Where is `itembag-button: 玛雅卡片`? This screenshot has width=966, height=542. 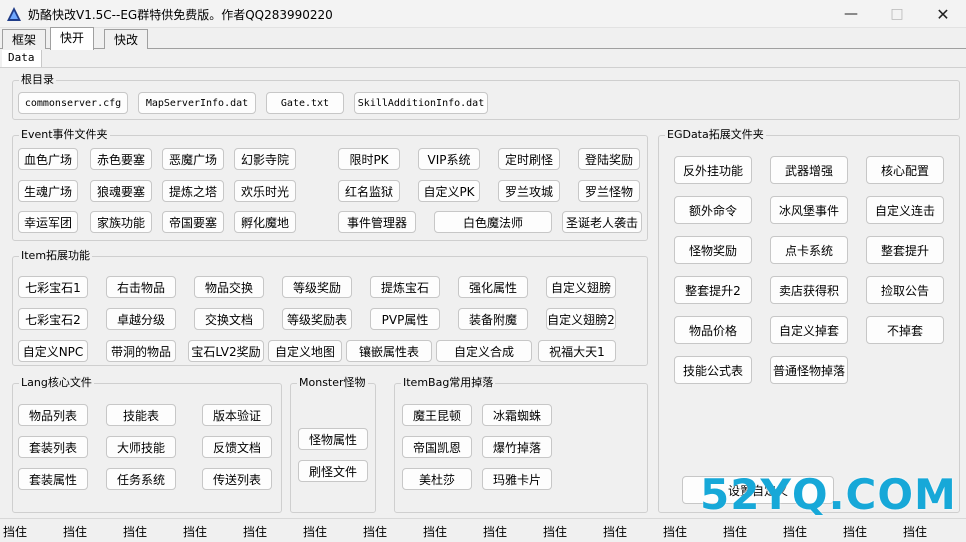 itembag-button: 玛雅卡片 is located at coordinates (517, 479).